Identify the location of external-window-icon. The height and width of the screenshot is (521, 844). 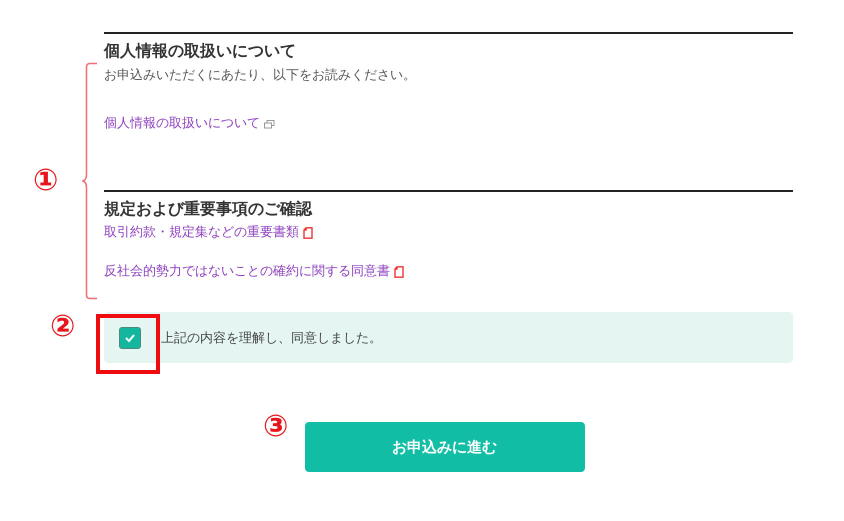
(269, 124).